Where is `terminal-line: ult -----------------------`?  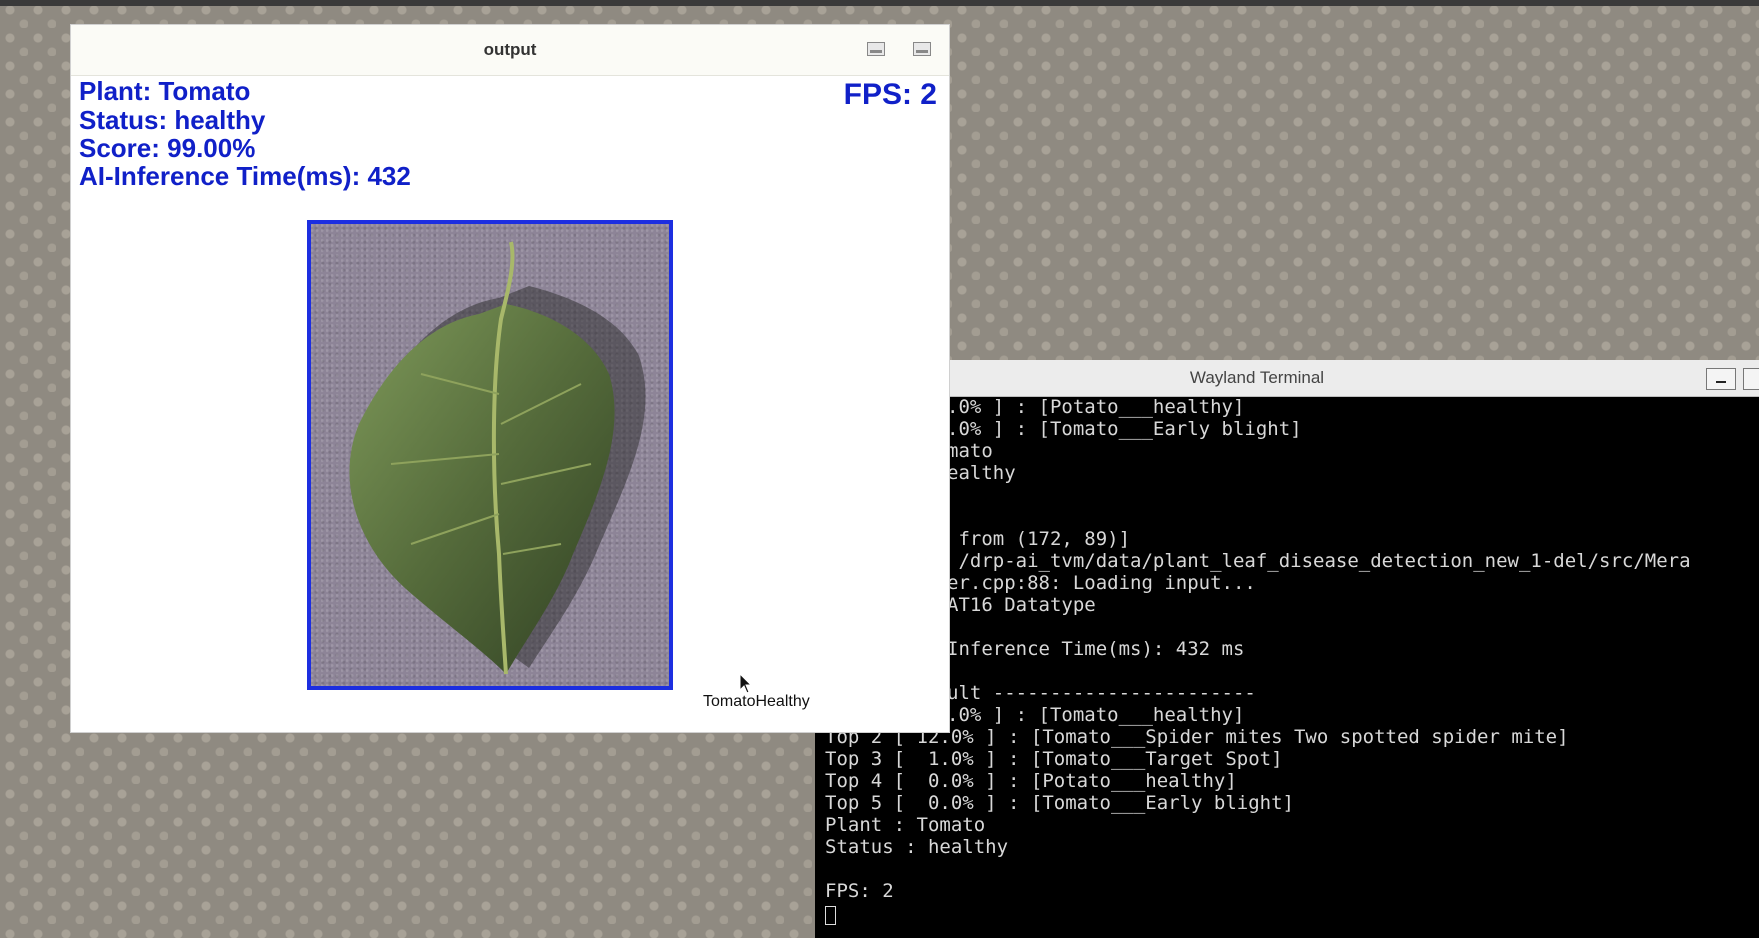 terminal-line: ult ----------------------- is located at coordinates (1101, 693).